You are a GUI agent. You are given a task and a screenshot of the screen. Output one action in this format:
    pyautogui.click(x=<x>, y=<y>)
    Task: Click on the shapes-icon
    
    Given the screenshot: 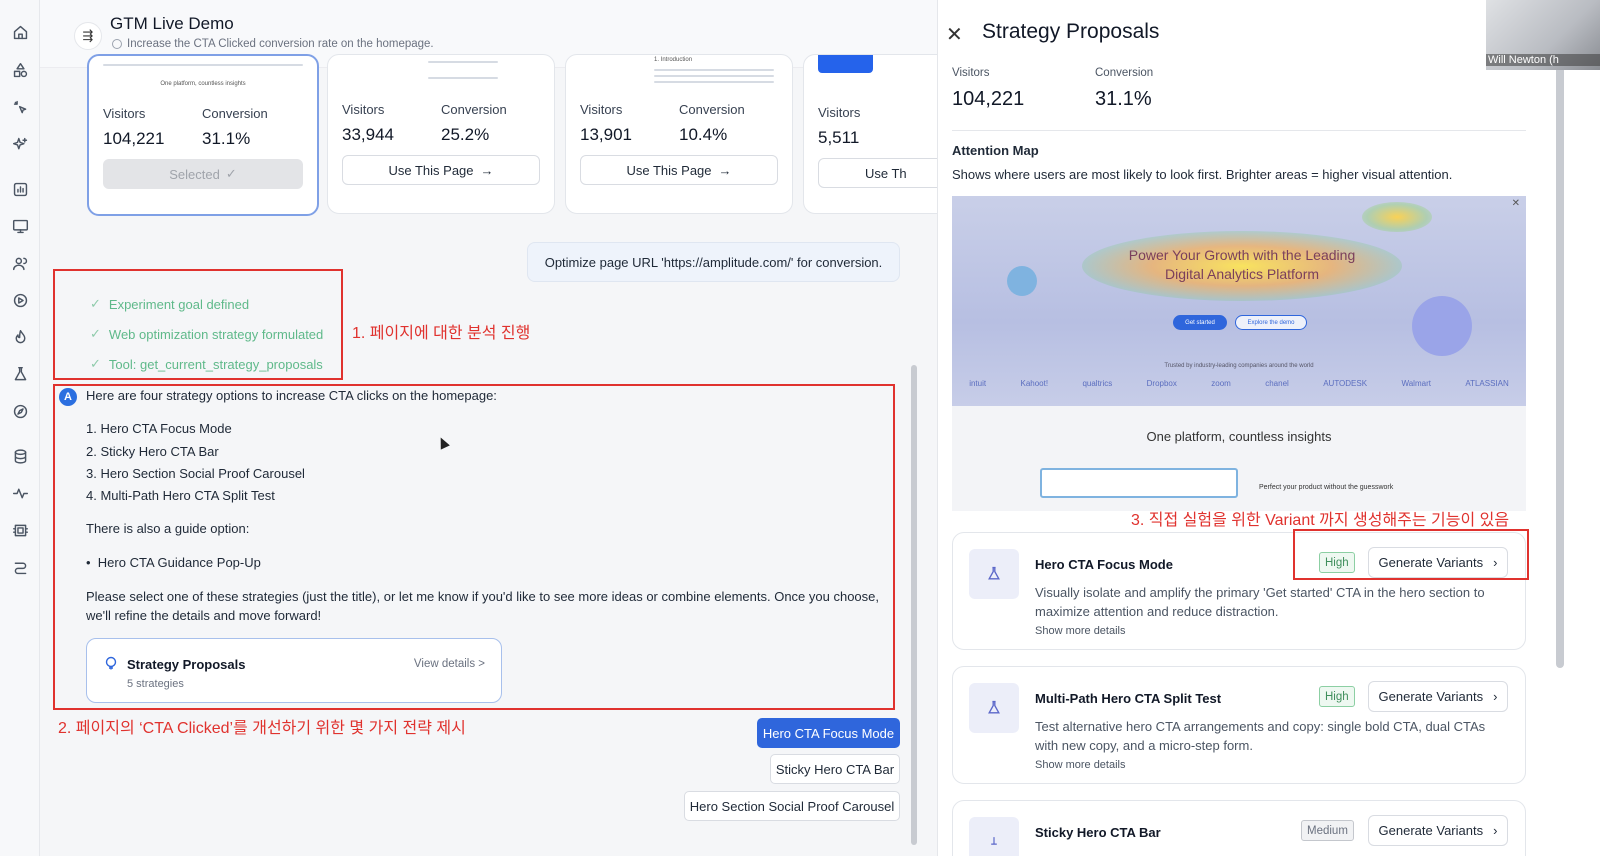 What is the action you would take?
    pyautogui.click(x=20, y=70)
    